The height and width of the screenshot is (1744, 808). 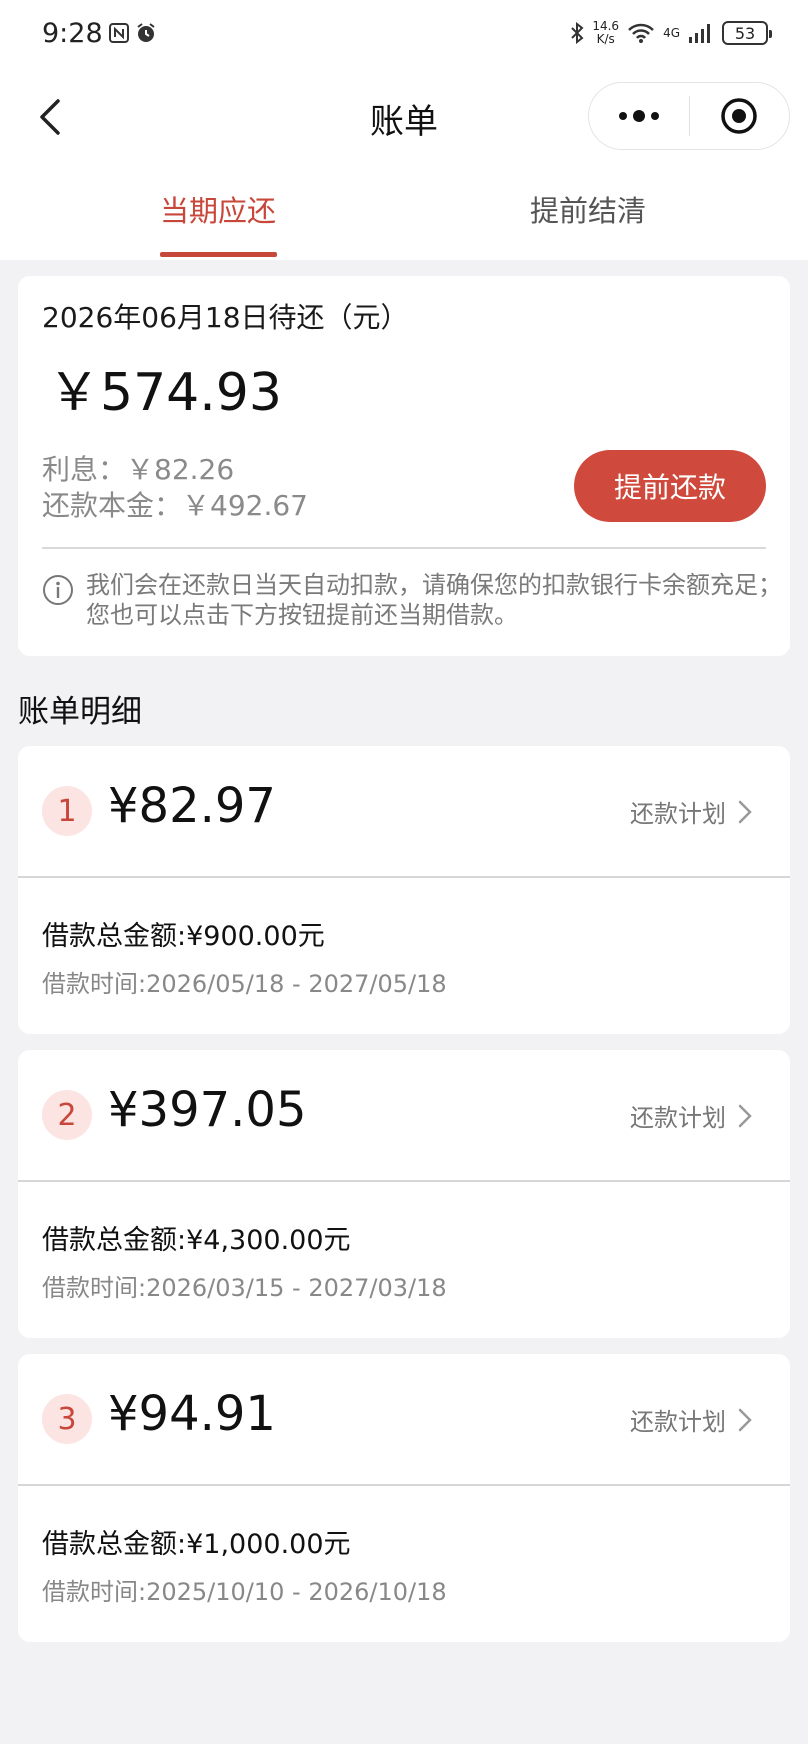 What do you see at coordinates (404, 1115) in the screenshot?
I see `bill-header: 2 ¥397.05 还款计划` at bounding box center [404, 1115].